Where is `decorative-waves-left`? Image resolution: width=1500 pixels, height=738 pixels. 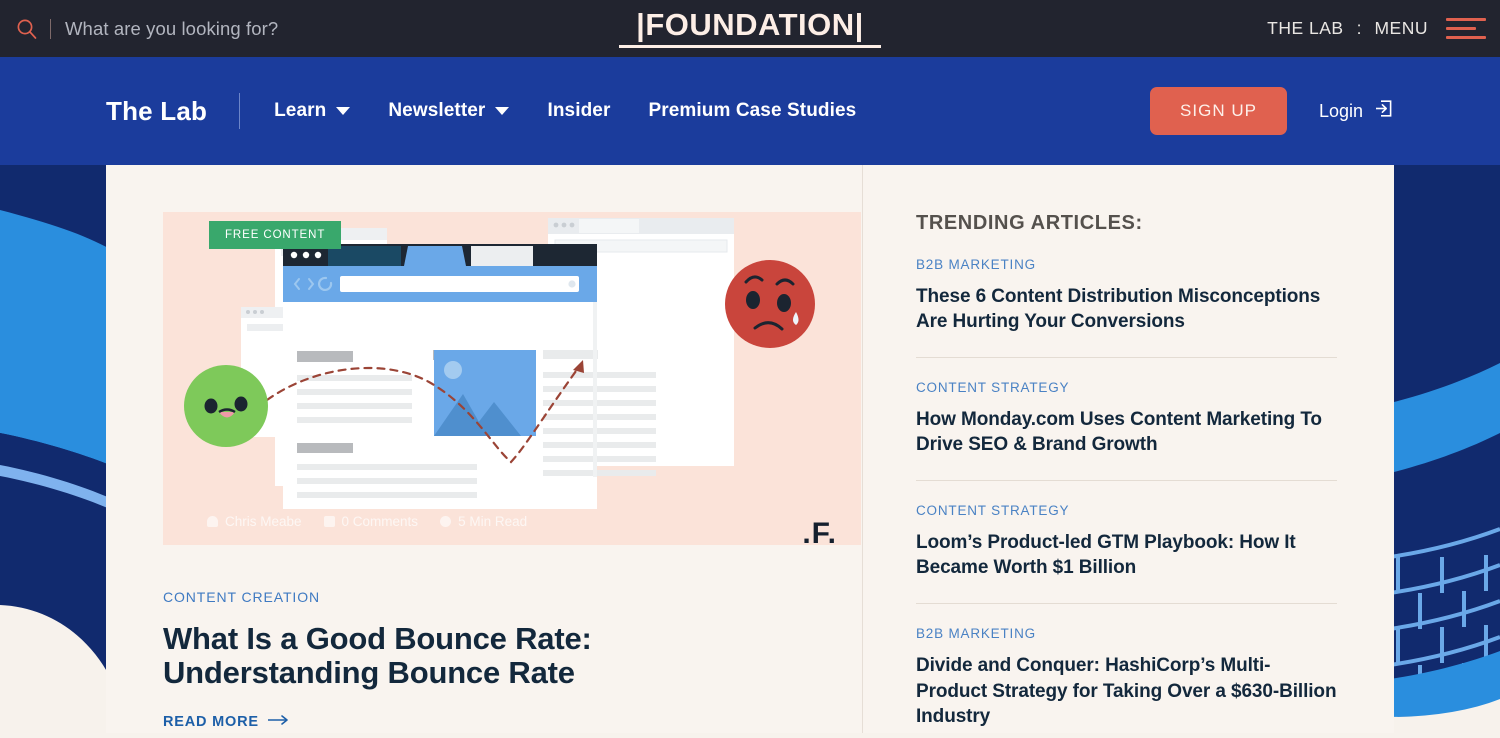
decorative-waves-left is located at coordinates (55, 449).